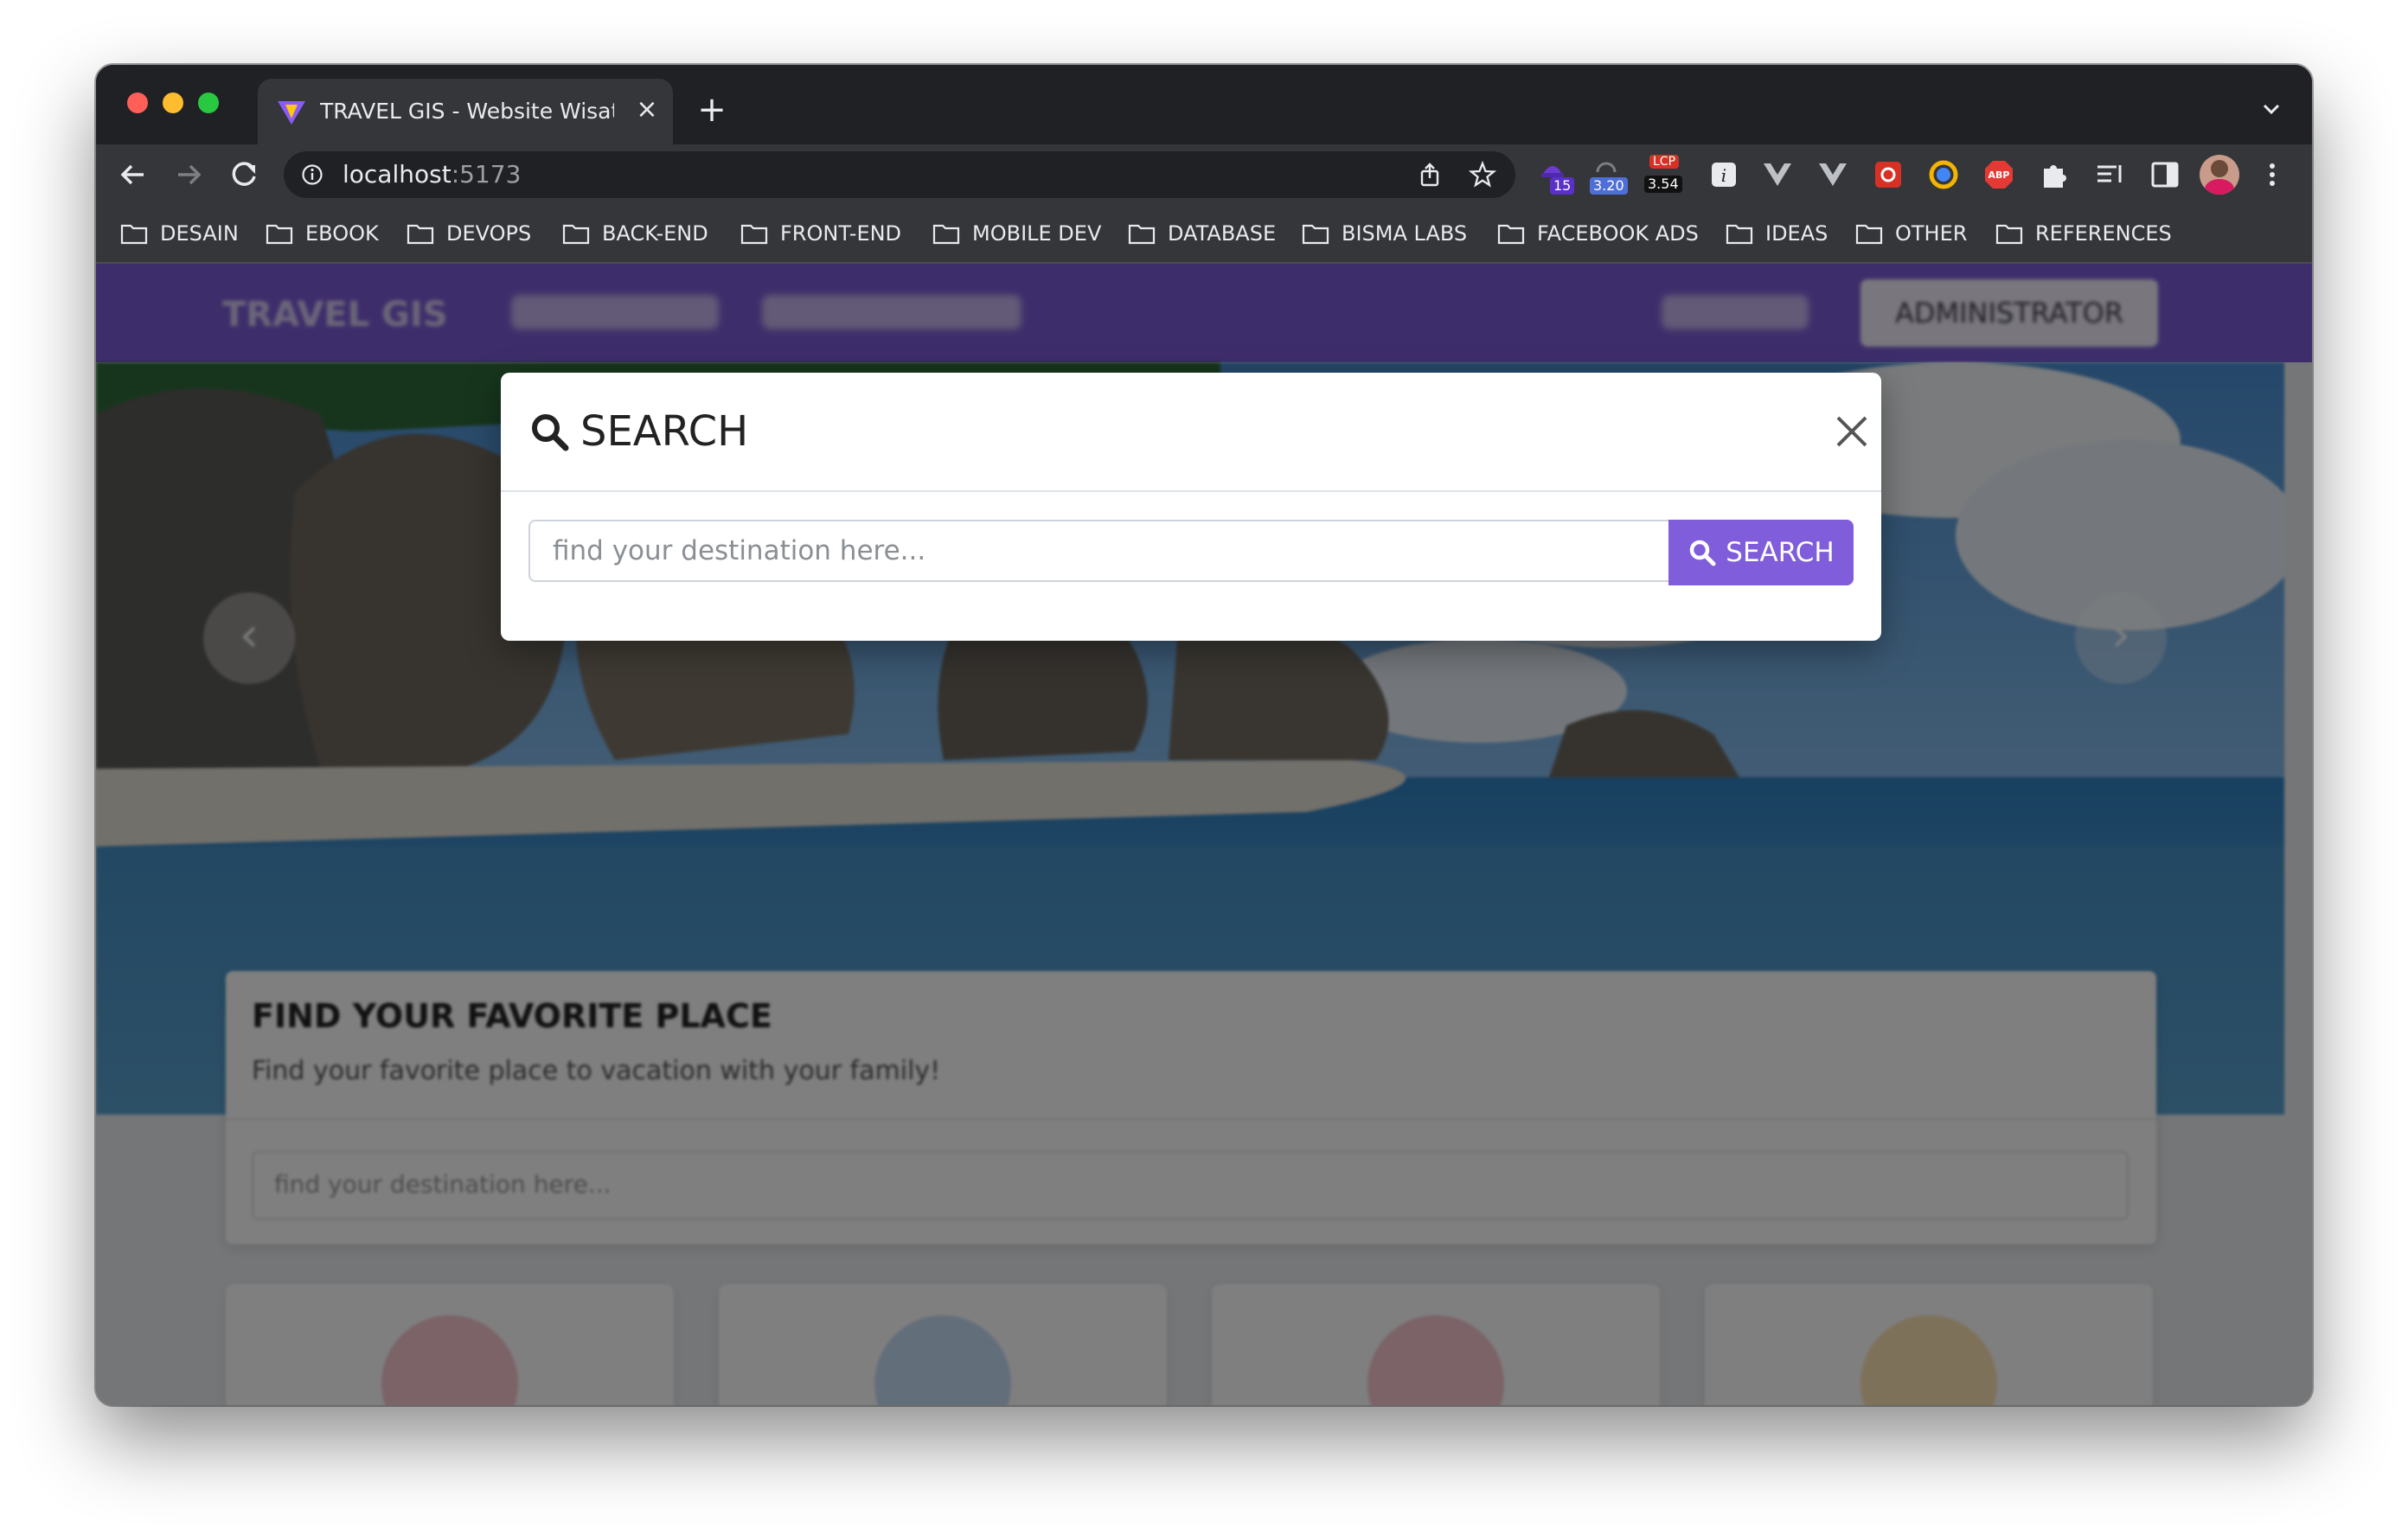 This screenshot has height=1534, width=2408. What do you see at coordinates (342, 234) in the screenshot?
I see `bookmark-label: EBOOK` at bounding box center [342, 234].